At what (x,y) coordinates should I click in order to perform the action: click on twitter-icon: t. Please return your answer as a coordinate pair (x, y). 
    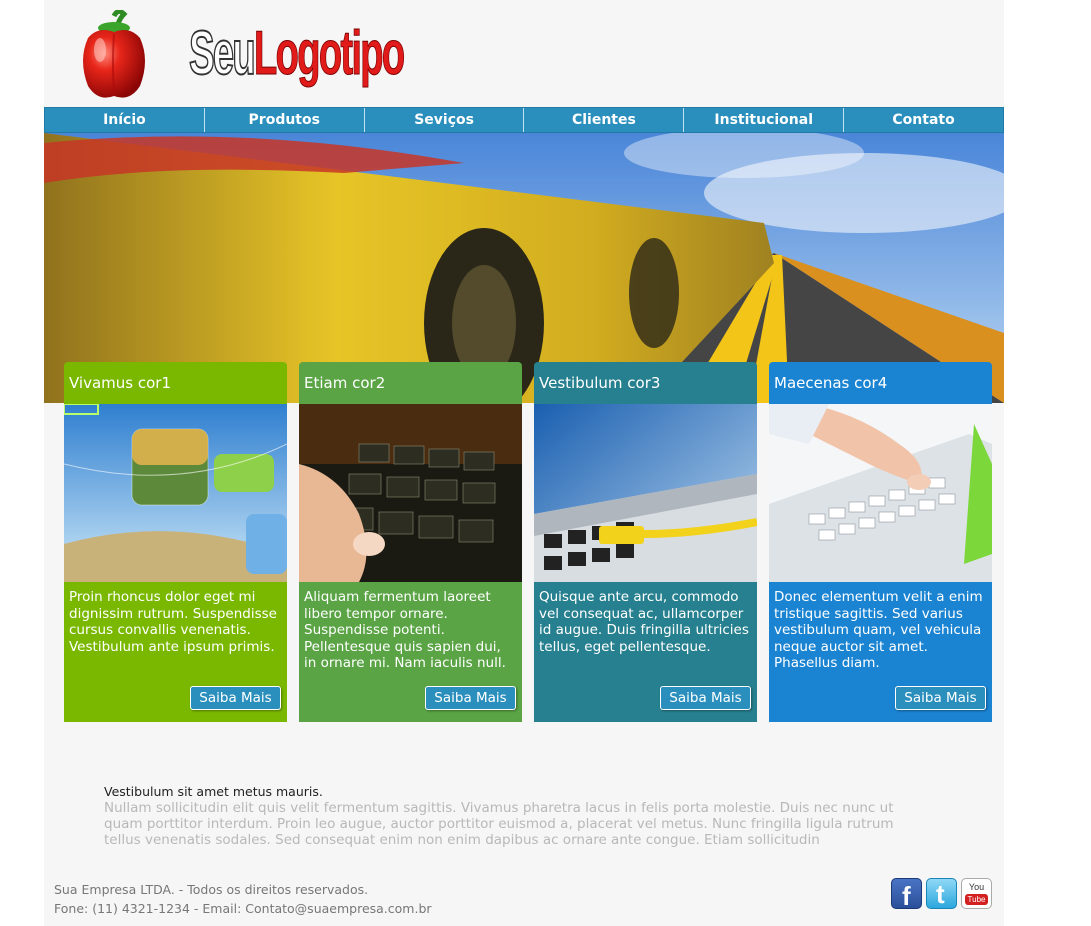
    Looking at the image, I should click on (941, 893).